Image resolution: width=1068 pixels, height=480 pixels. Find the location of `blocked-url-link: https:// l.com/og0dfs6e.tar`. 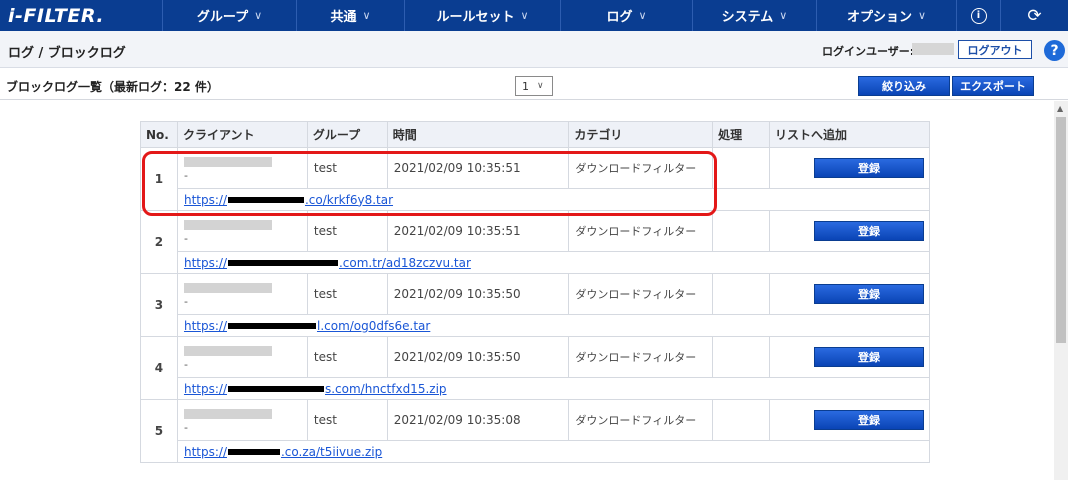

blocked-url-link: https:// l.com/og0dfs6e.tar is located at coordinates (307, 326).